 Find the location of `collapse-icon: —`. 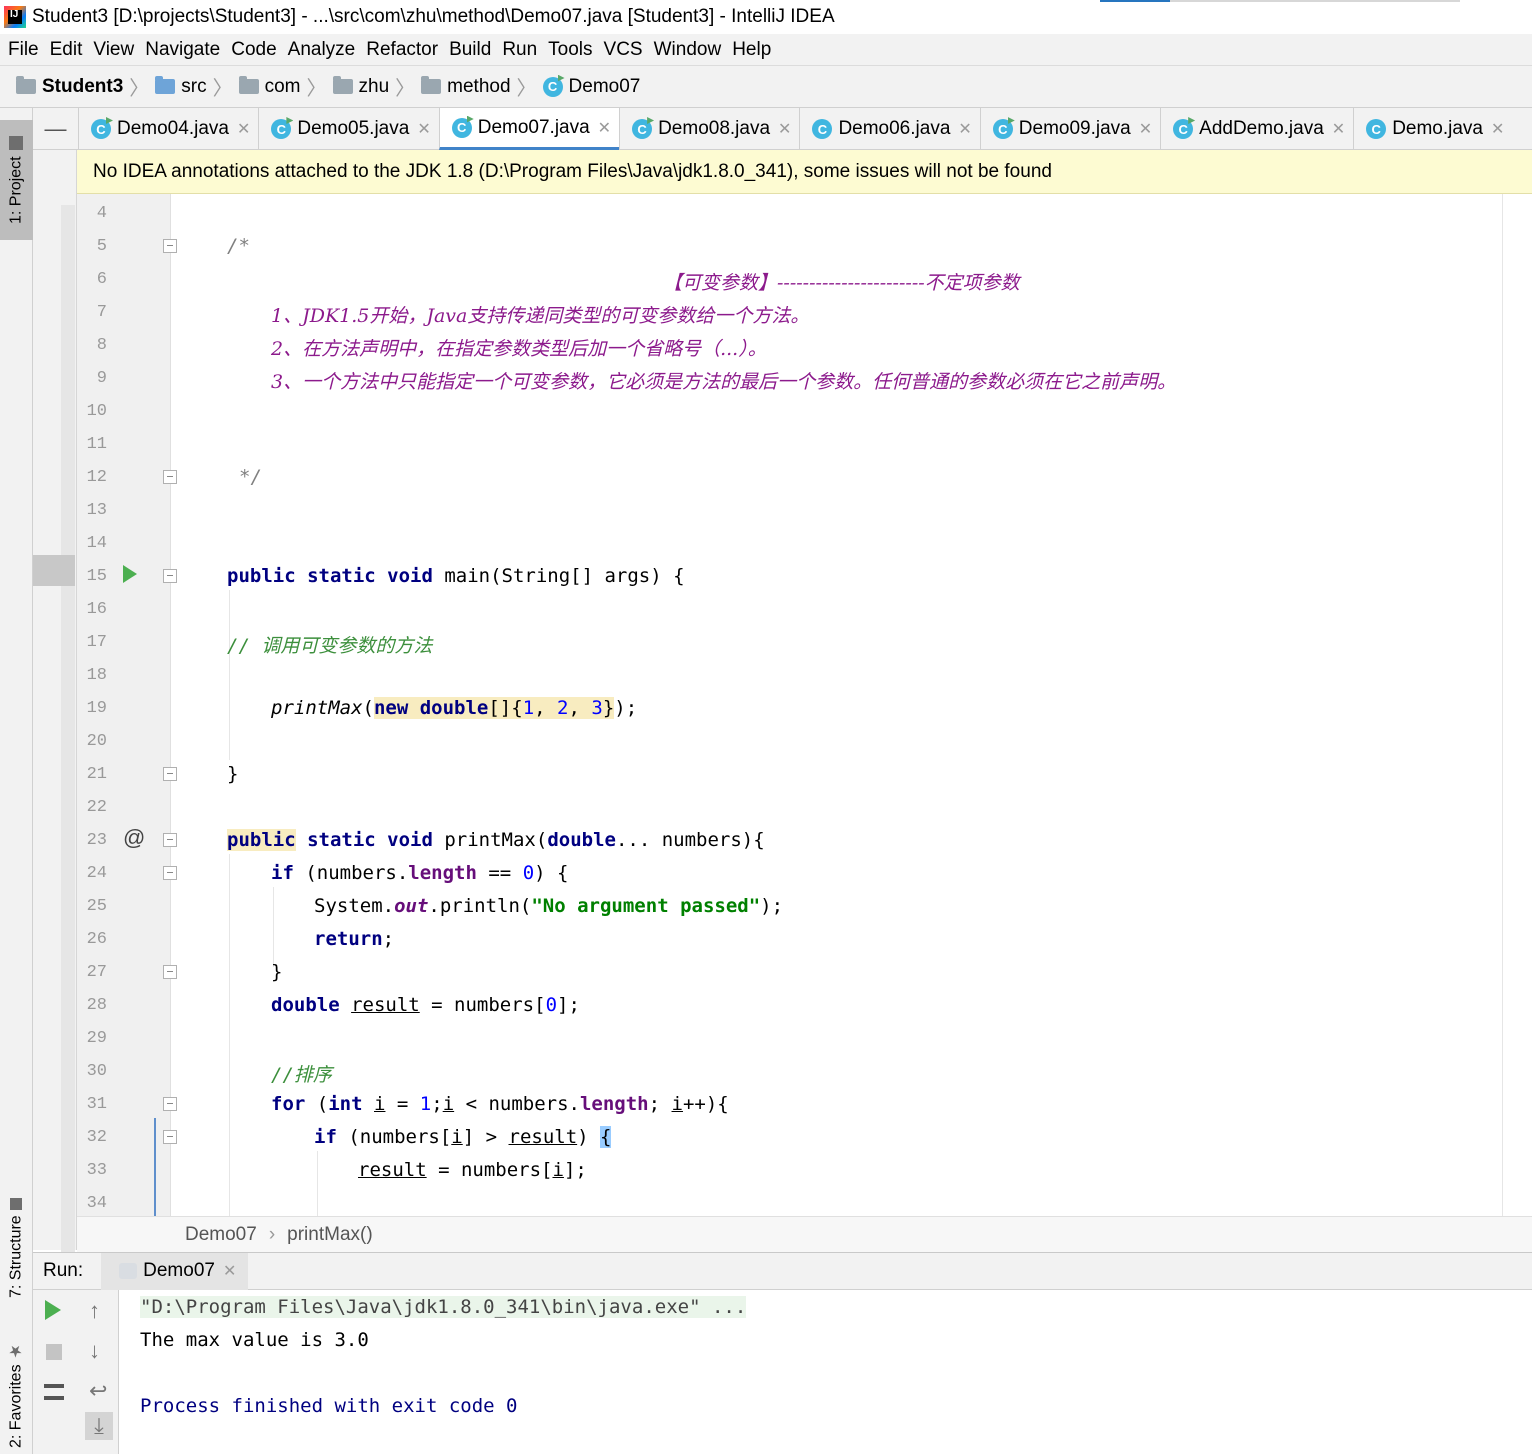

collapse-icon: — is located at coordinates (55, 128).